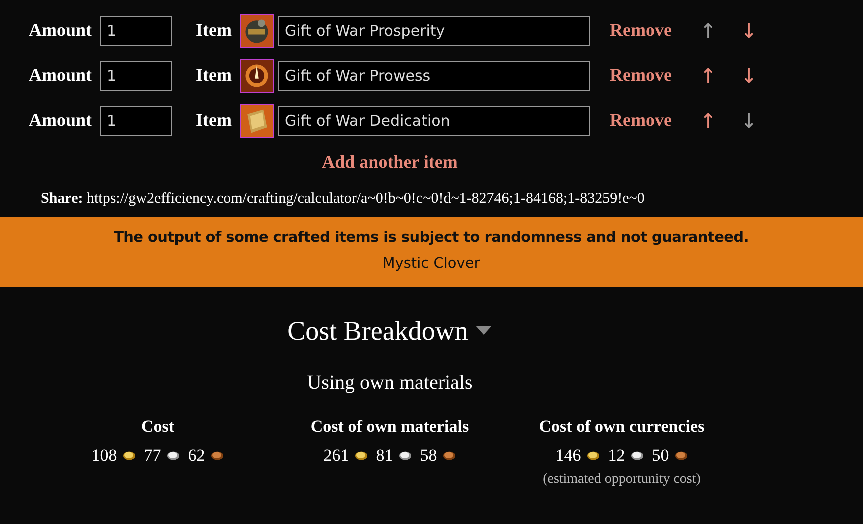 The width and height of the screenshot is (863, 524). I want to click on note: (estimated opportunity cost), so click(622, 479).